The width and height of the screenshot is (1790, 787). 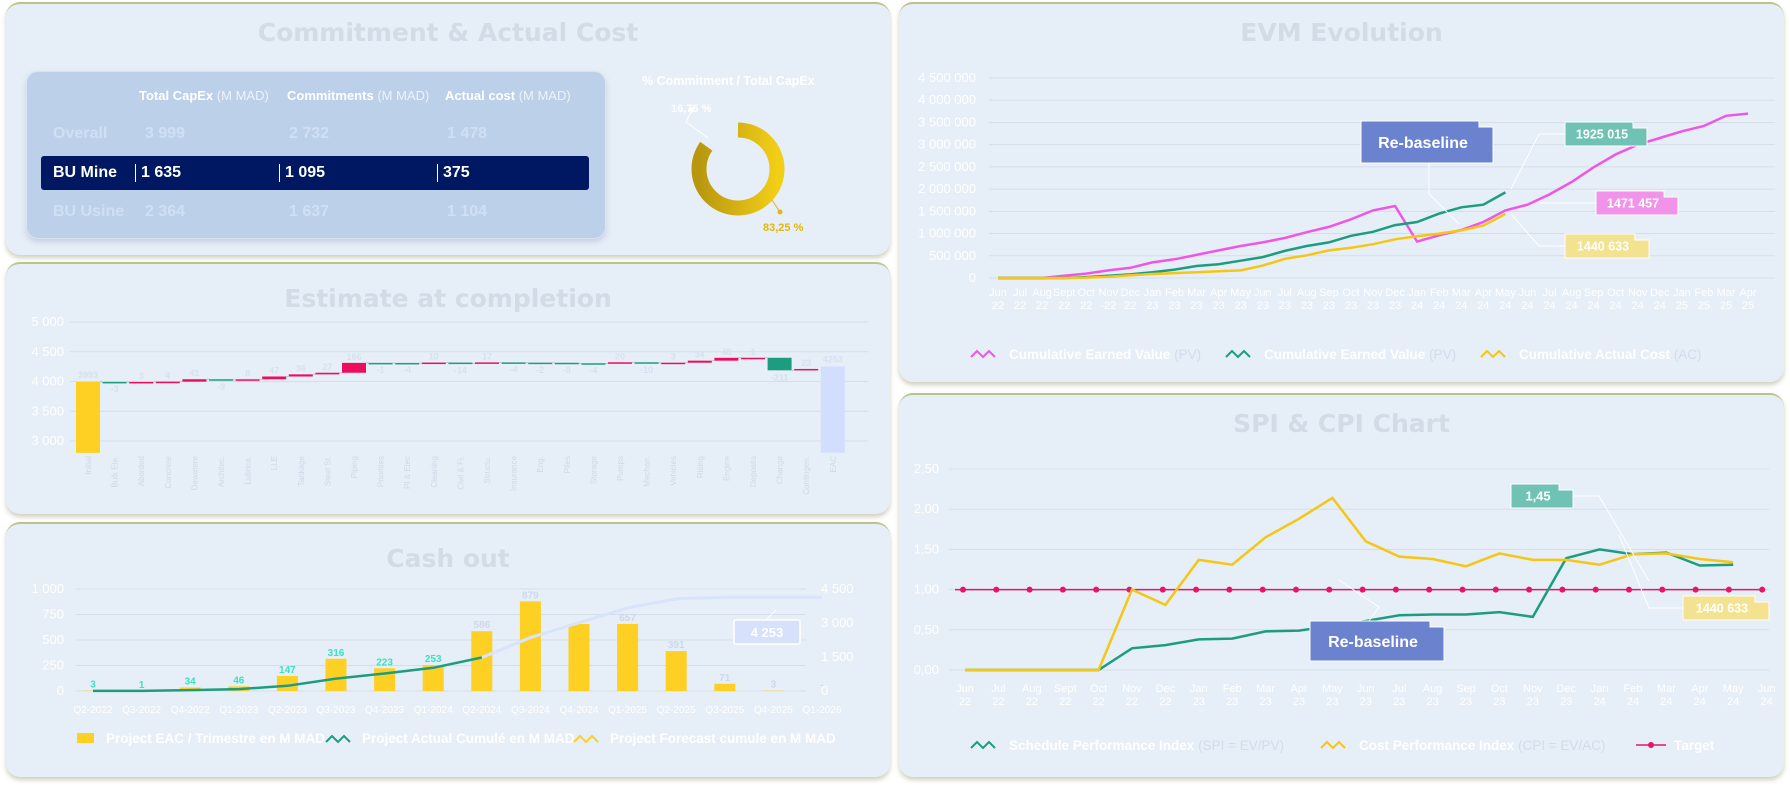 What do you see at coordinates (194, 472) in the screenshot?
I see `x-tick-label: Dewatere` at bounding box center [194, 472].